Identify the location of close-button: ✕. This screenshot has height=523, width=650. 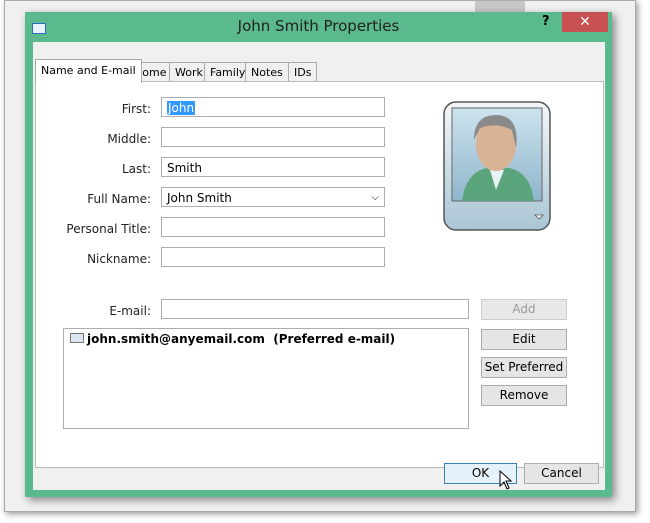
(585, 22).